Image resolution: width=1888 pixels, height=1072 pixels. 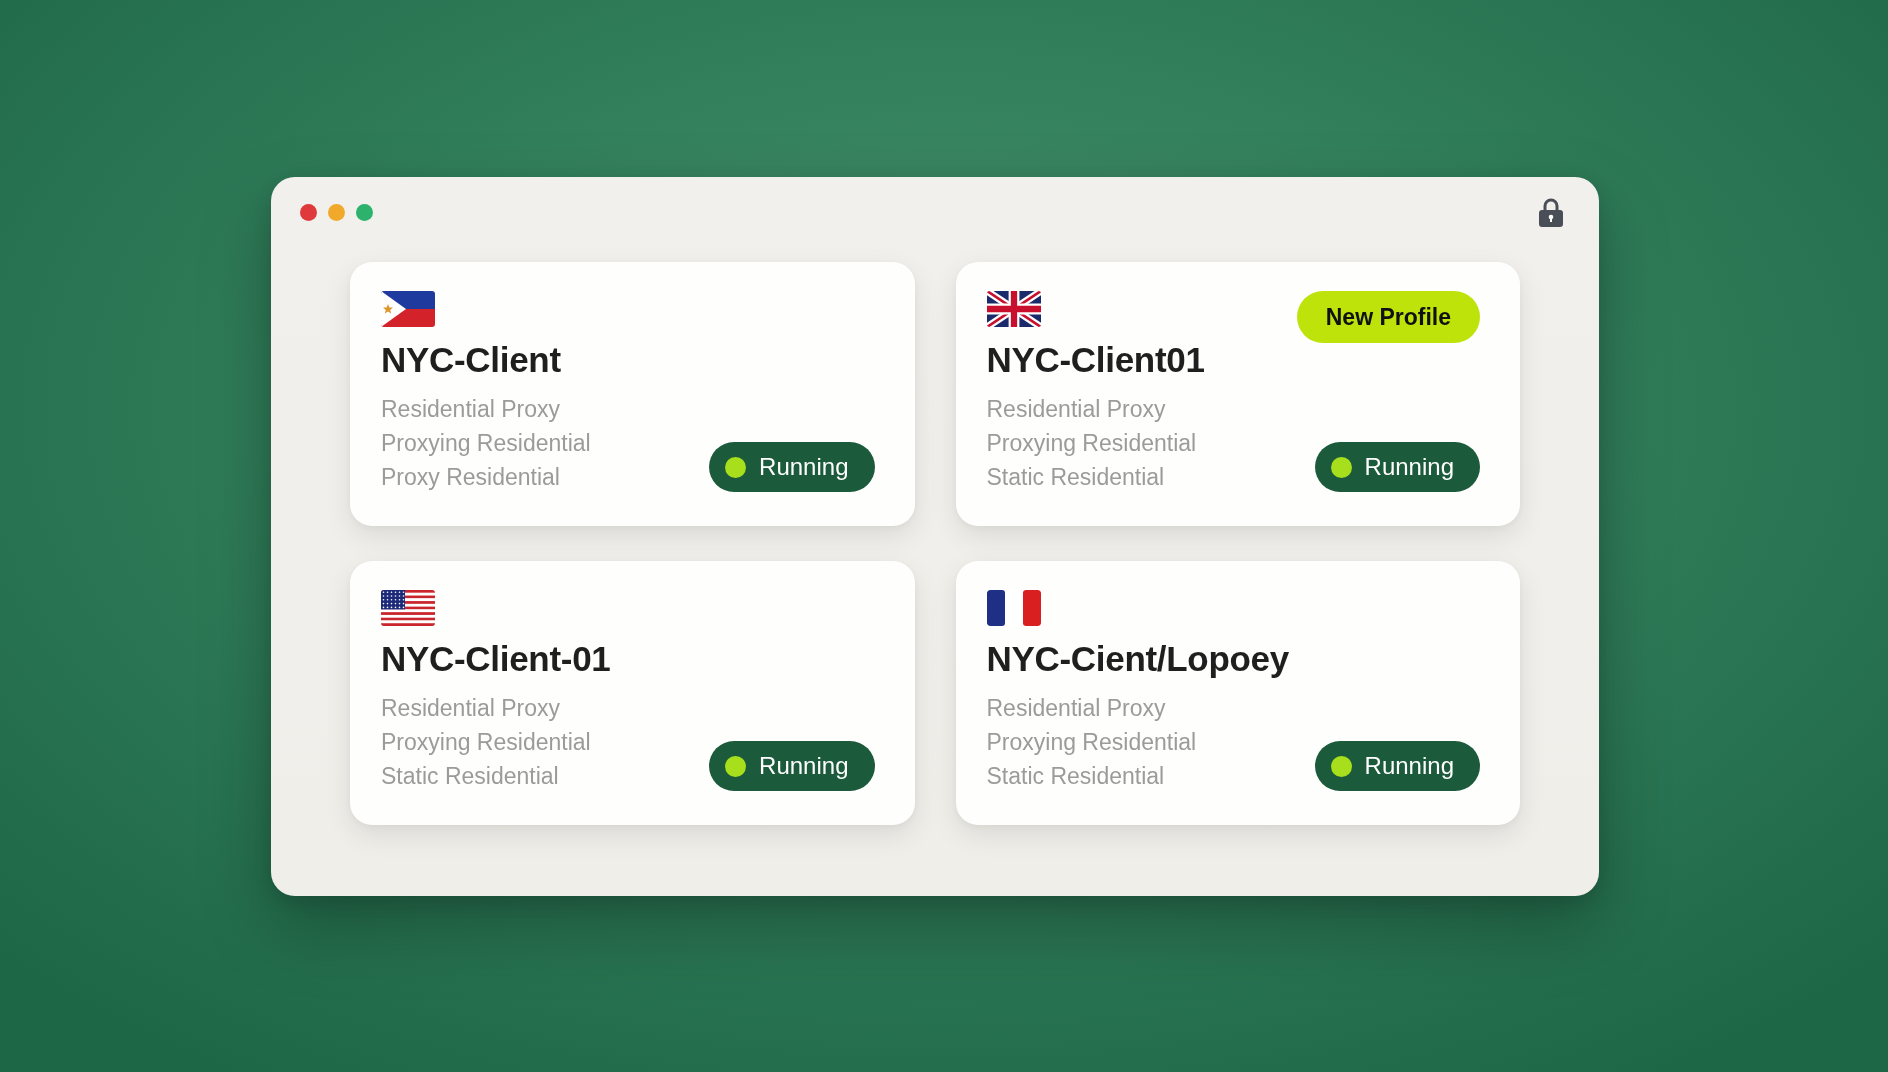 What do you see at coordinates (471, 477) in the screenshot?
I see `proxy-type-text: Proxy Residential` at bounding box center [471, 477].